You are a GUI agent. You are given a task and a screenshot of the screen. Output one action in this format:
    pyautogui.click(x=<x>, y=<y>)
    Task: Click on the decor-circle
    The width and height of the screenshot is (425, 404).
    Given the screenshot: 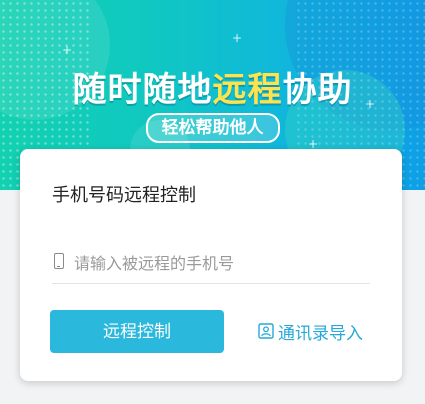 What is the action you would take?
    pyautogui.click(x=355, y=65)
    